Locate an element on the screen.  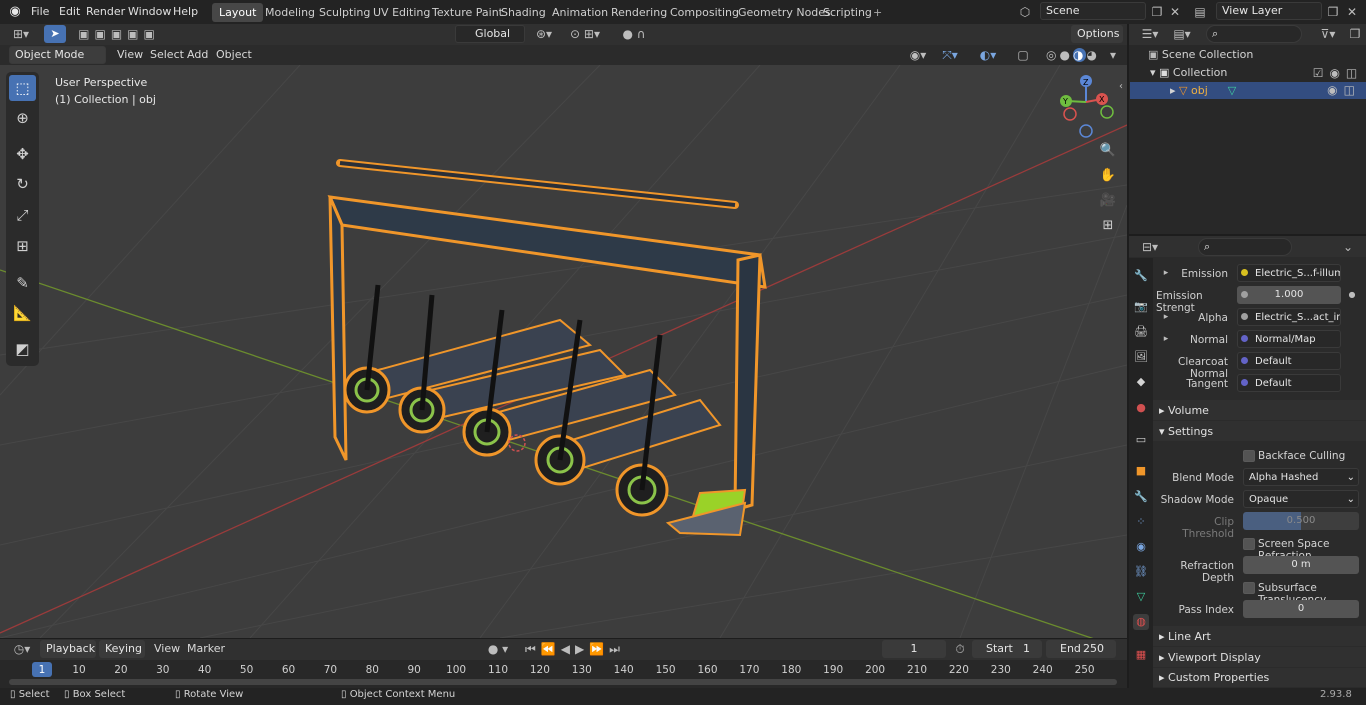
volume-section: ▸ Volume is located at coordinates (1184, 410).